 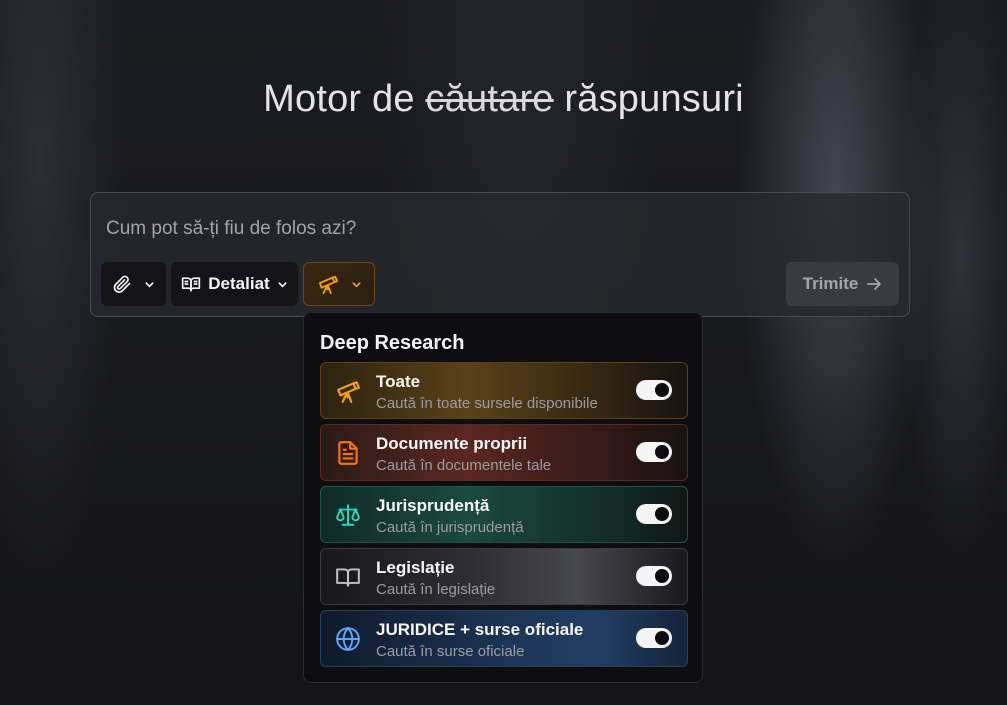 I want to click on title-prefix: Motor de, so click(x=339, y=99).